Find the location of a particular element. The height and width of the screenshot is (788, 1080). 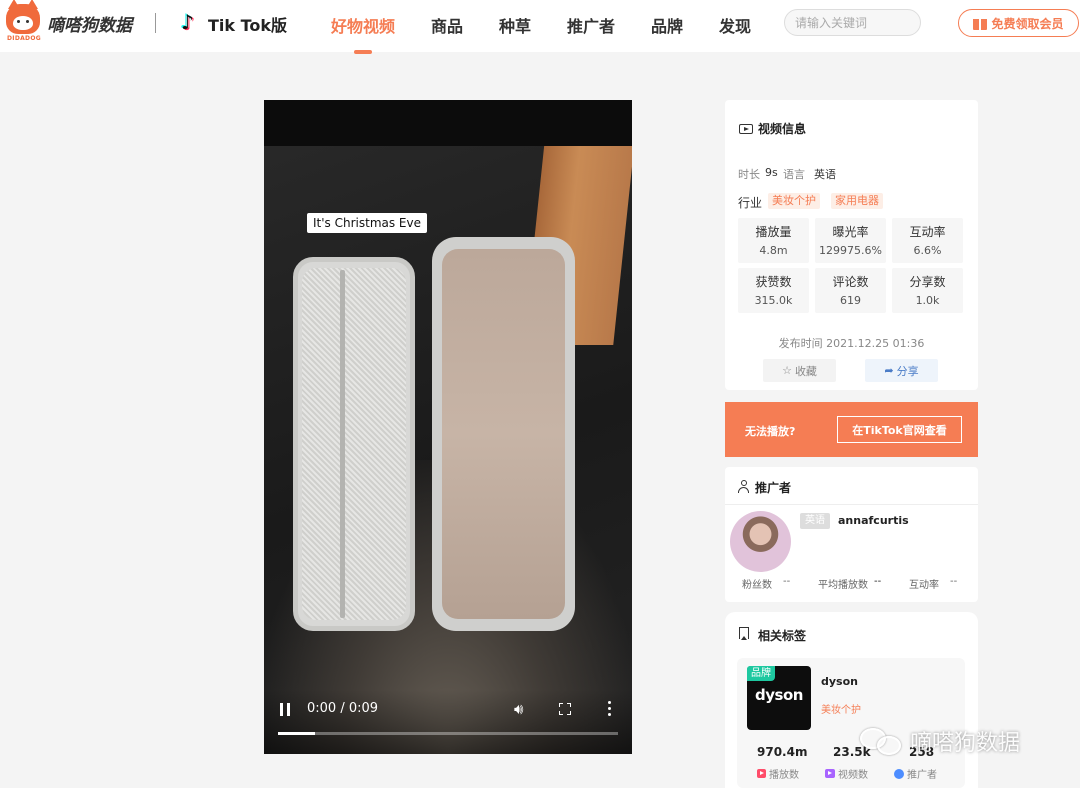

brand-plays-value: 970.4m is located at coordinates (782, 752).